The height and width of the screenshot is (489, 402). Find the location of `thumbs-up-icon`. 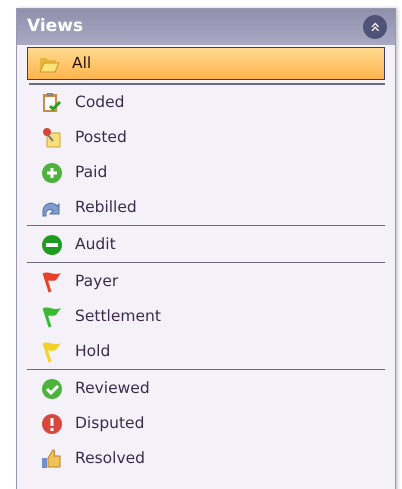

thumbs-up-icon is located at coordinates (52, 459).